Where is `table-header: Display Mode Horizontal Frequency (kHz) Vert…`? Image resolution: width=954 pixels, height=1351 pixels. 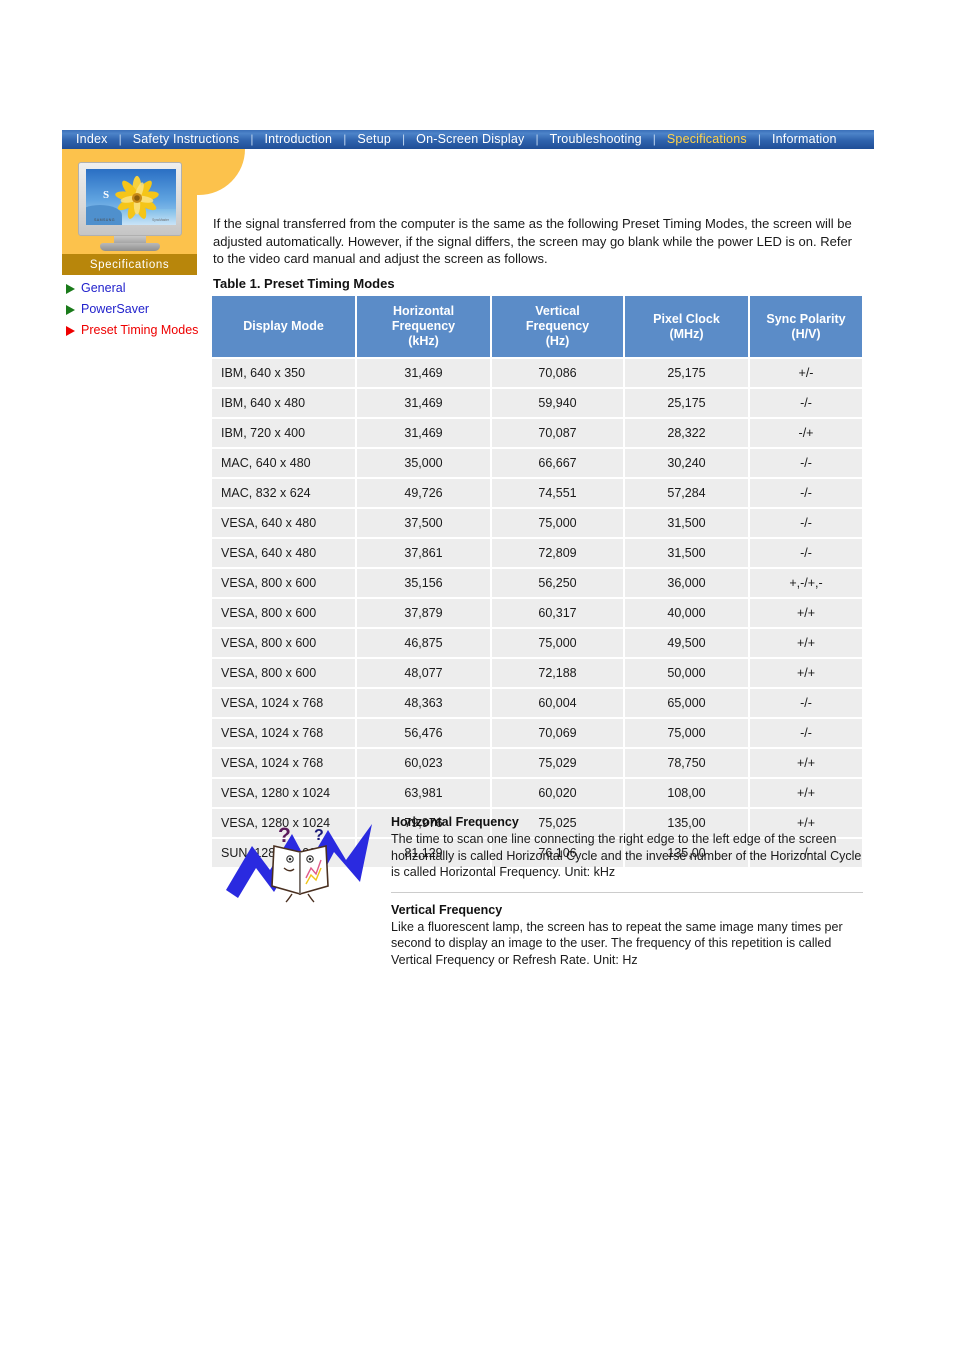
table-header: Display Mode Horizontal Frequency (kHz) Vert… is located at coordinates (537, 327).